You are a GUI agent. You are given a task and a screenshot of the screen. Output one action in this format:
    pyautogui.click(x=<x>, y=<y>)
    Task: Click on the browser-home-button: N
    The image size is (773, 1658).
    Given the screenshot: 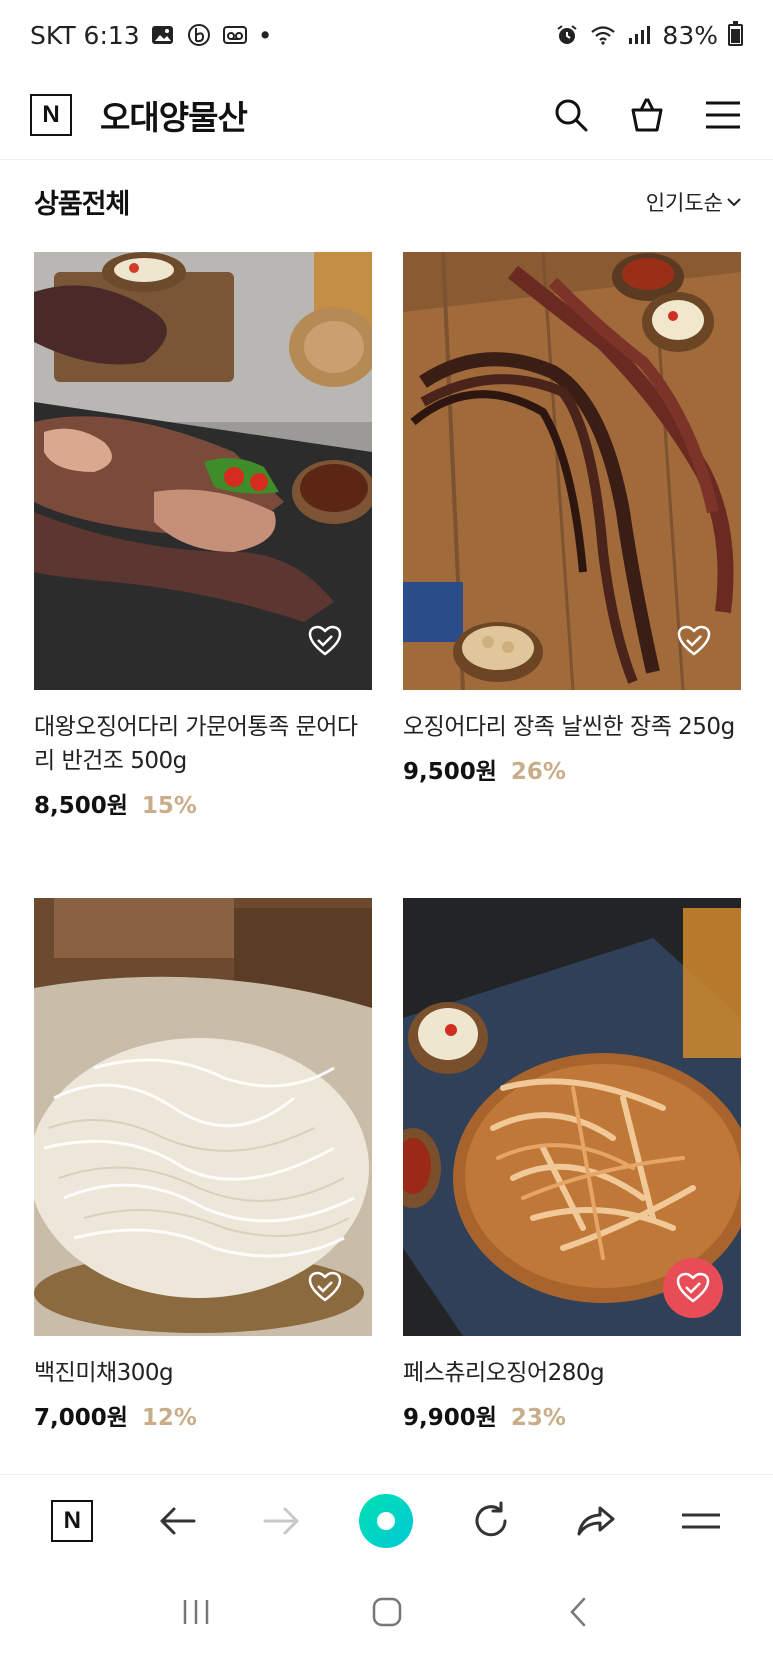 What is the action you would take?
    pyautogui.click(x=72, y=1521)
    